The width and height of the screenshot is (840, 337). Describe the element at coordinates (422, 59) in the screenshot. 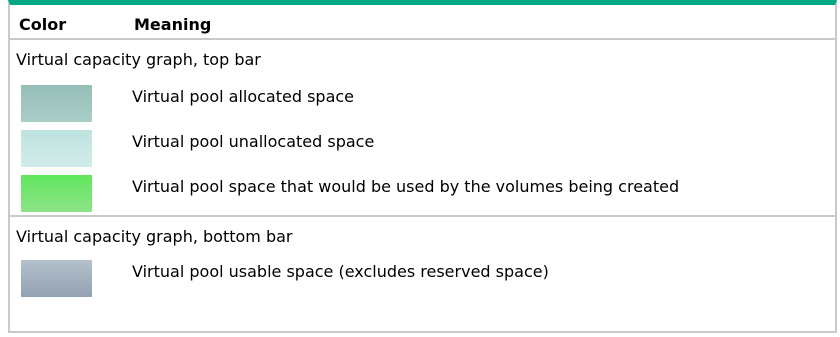

I see `section-row-top-bar: Virtual capacity graph, top bar` at that location.